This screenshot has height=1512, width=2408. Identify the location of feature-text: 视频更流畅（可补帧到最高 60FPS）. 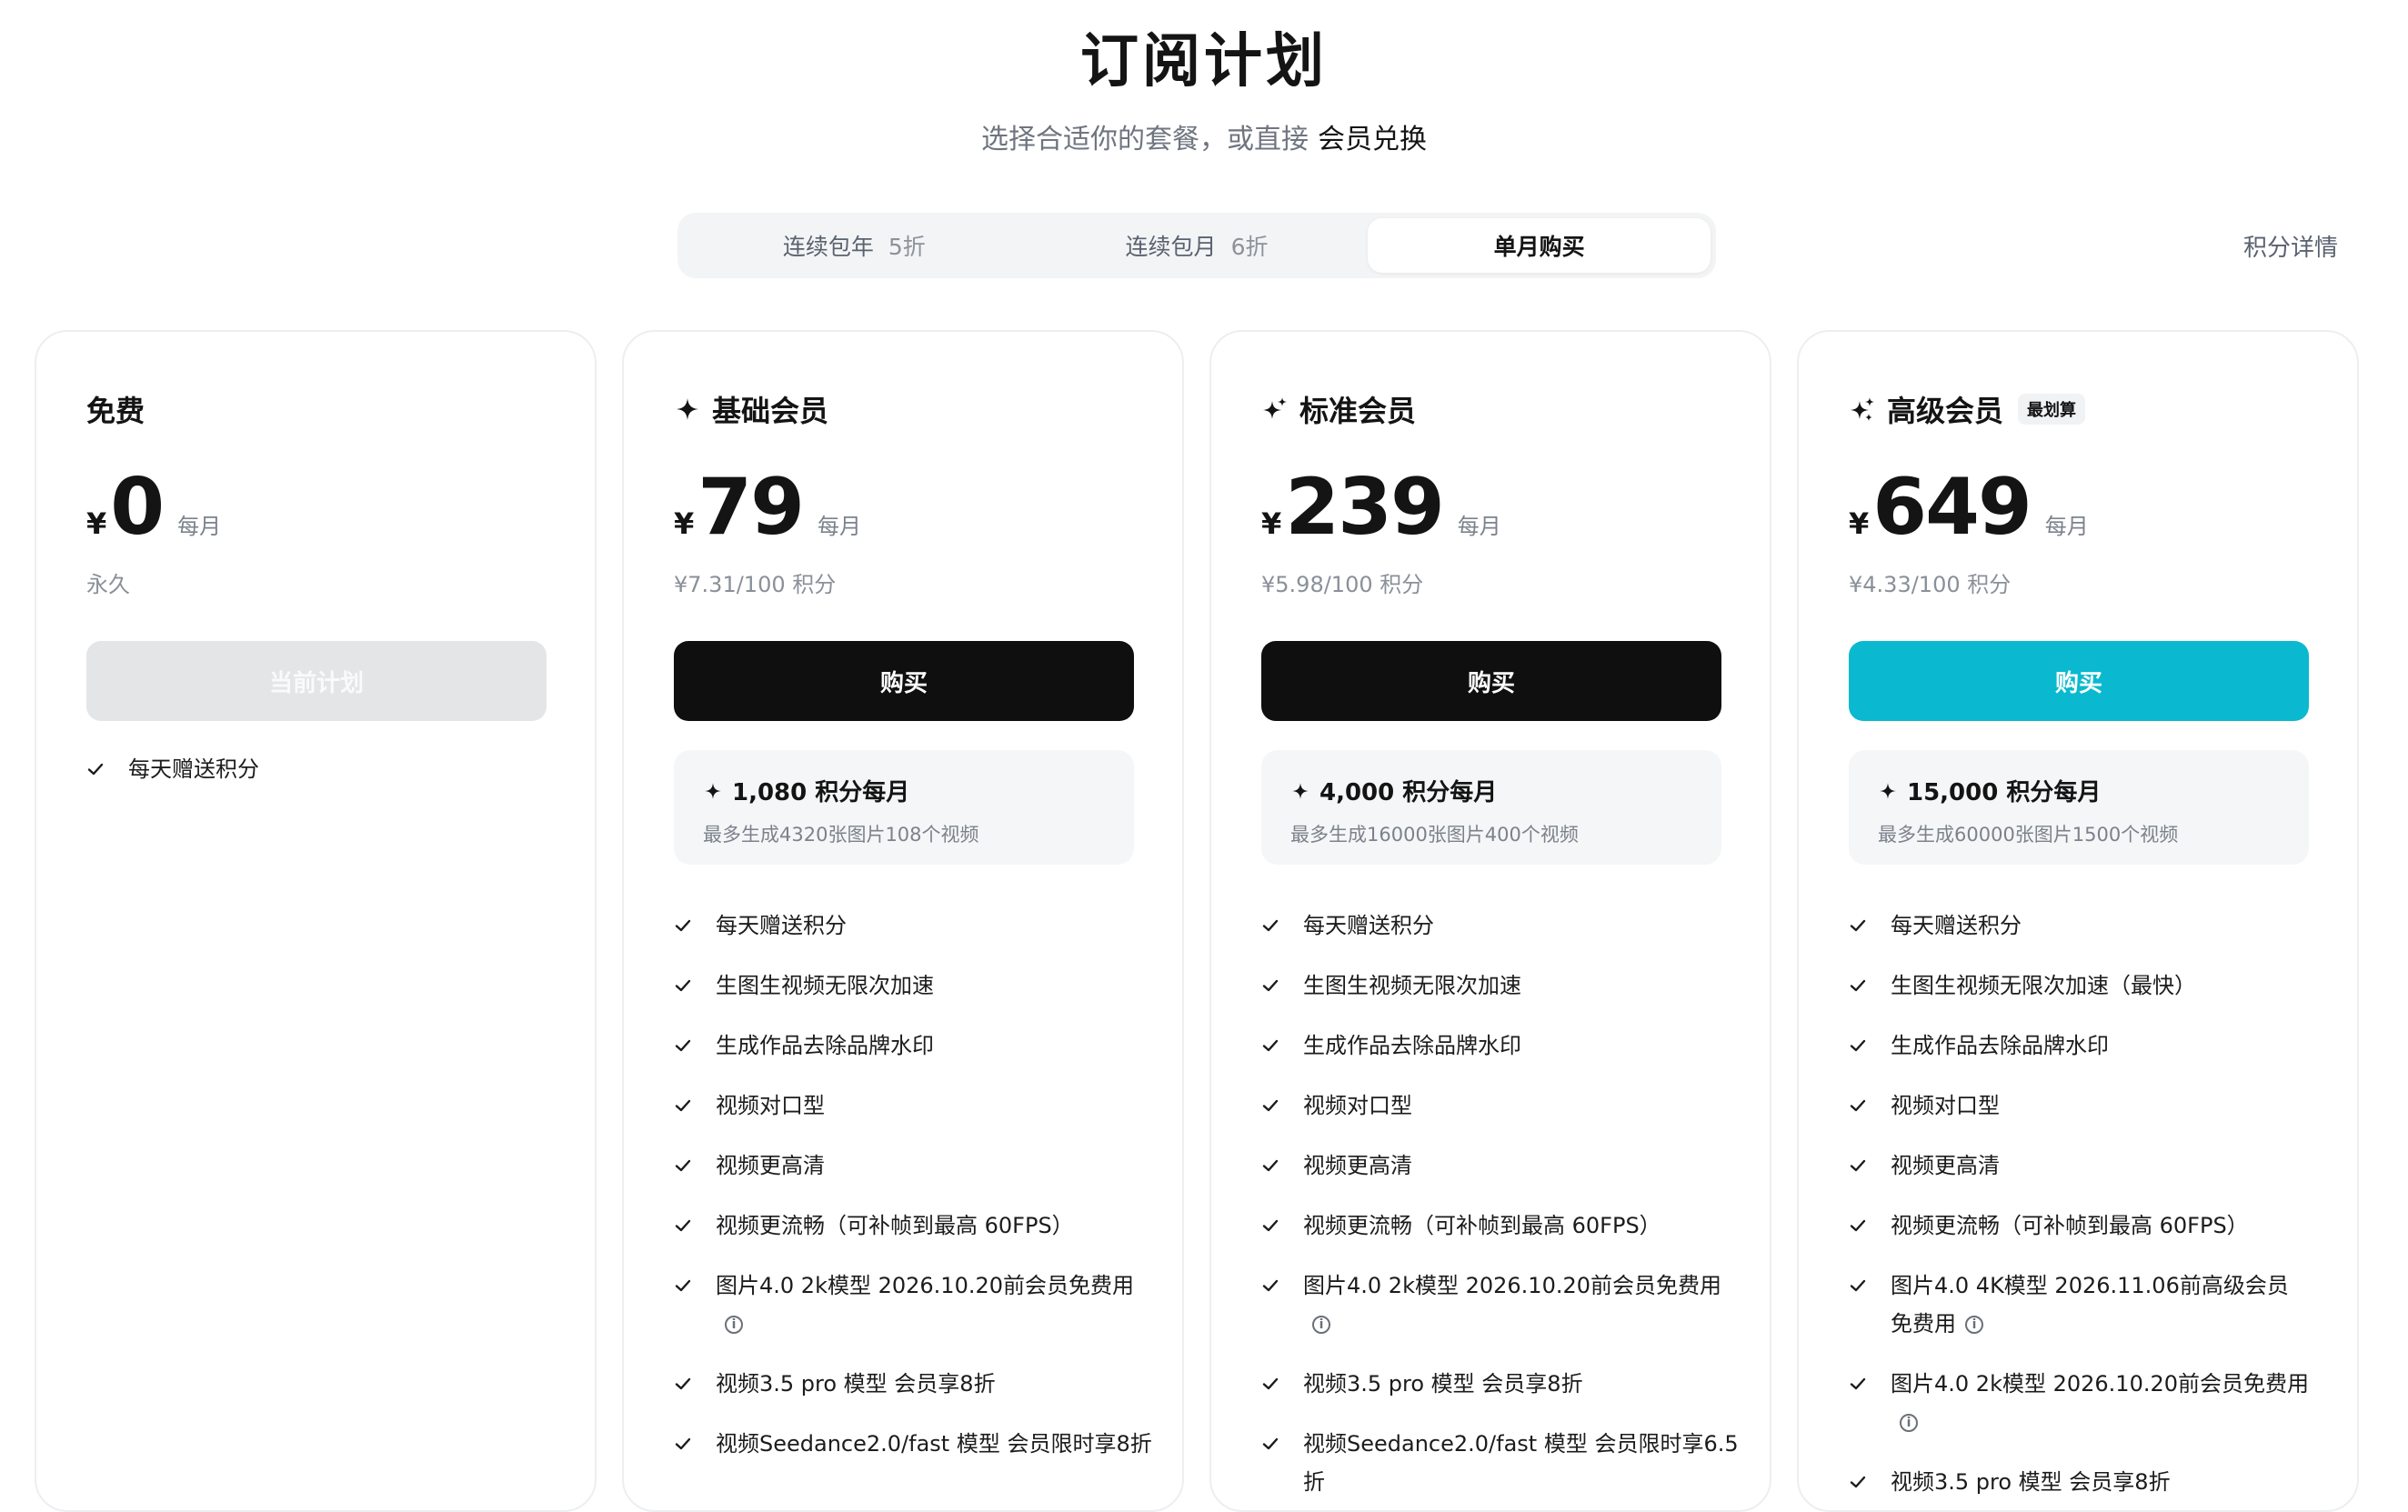
(2070, 1225).